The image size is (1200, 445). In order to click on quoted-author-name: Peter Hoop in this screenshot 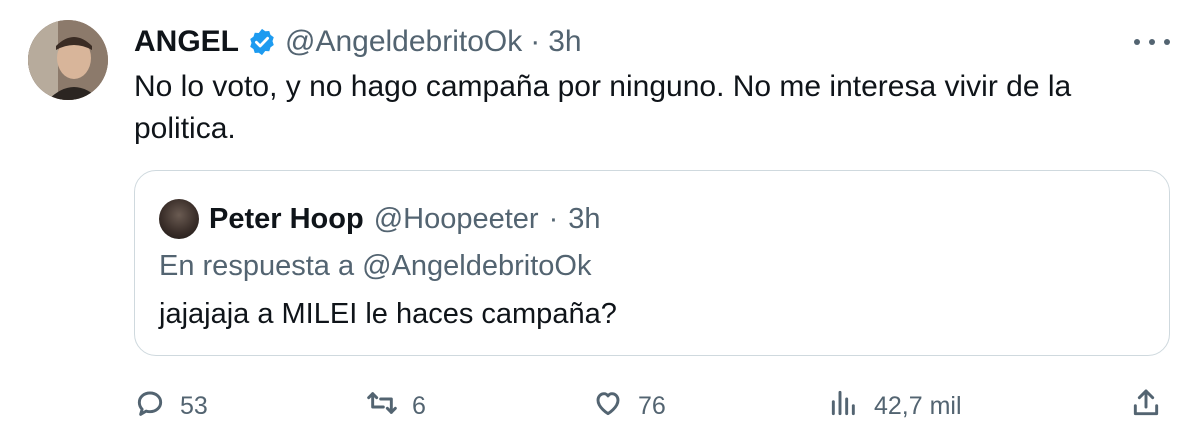, I will do `click(286, 219)`.